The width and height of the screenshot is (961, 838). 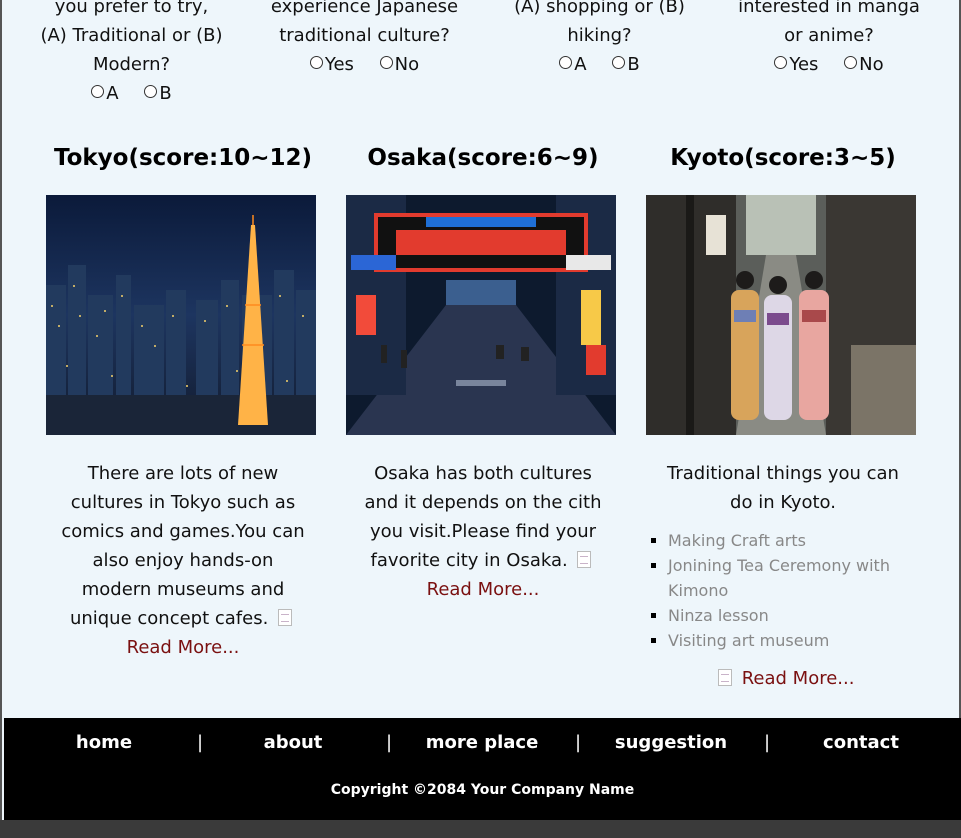 I want to click on nav-link-home: home, so click(x=104, y=742).